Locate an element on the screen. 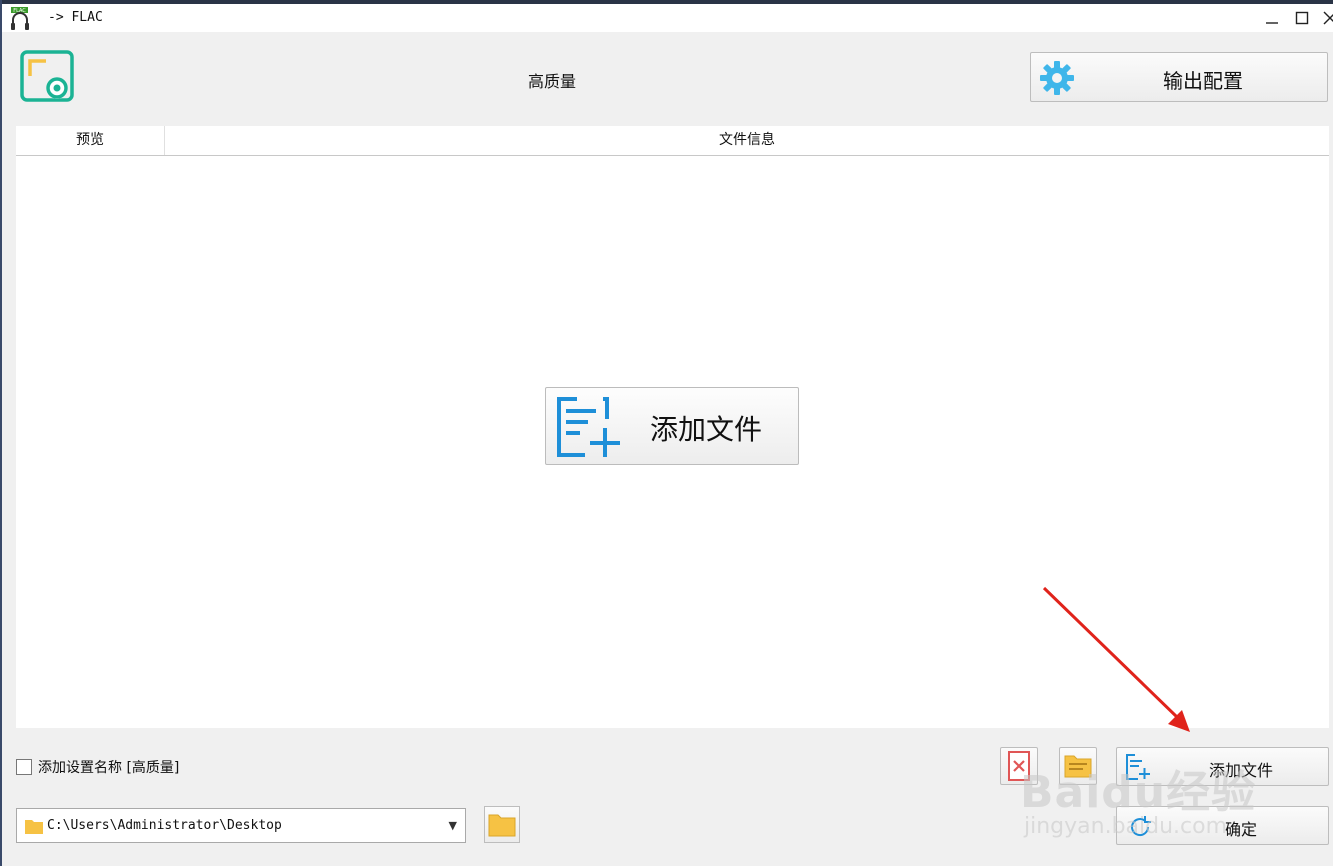  close-icon is located at coordinates (1328, 18).